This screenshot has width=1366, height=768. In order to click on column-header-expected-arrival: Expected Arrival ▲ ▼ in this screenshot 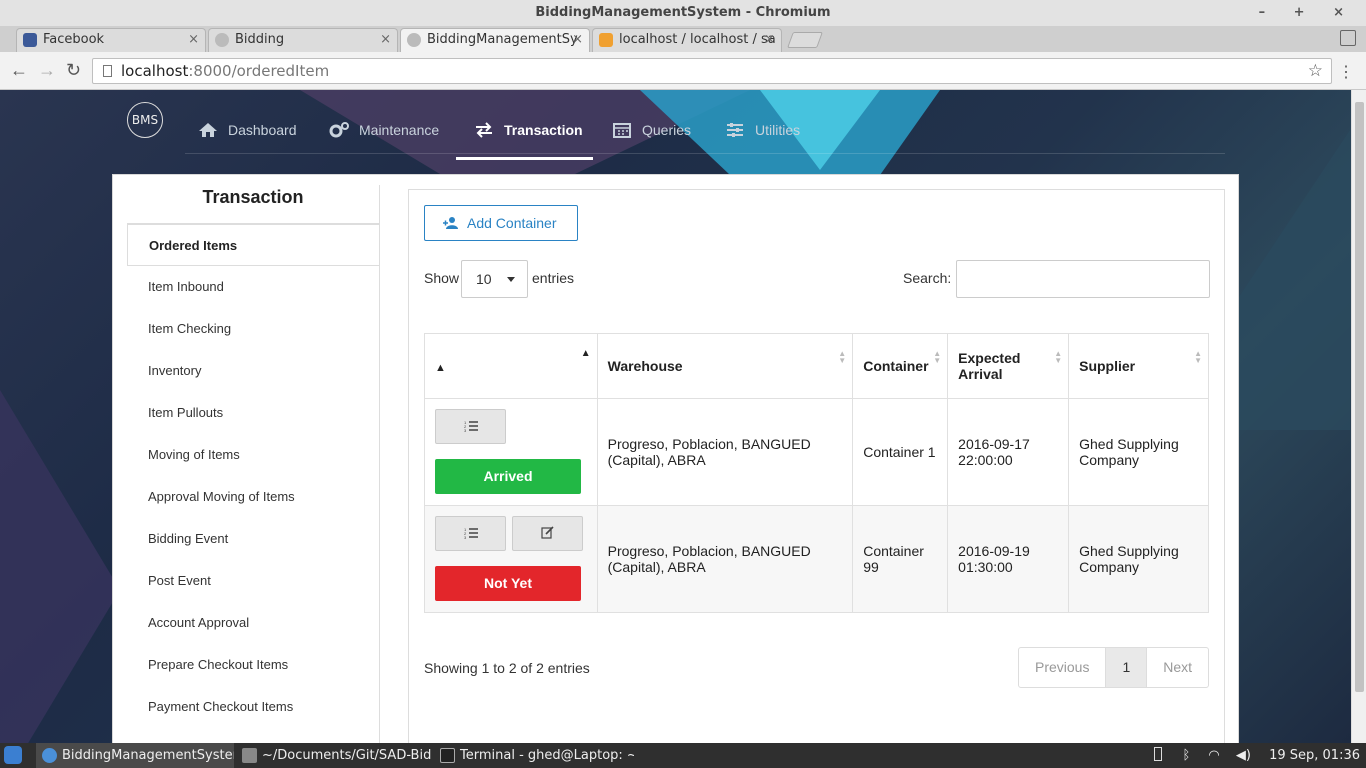, I will do `click(1008, 366)`.